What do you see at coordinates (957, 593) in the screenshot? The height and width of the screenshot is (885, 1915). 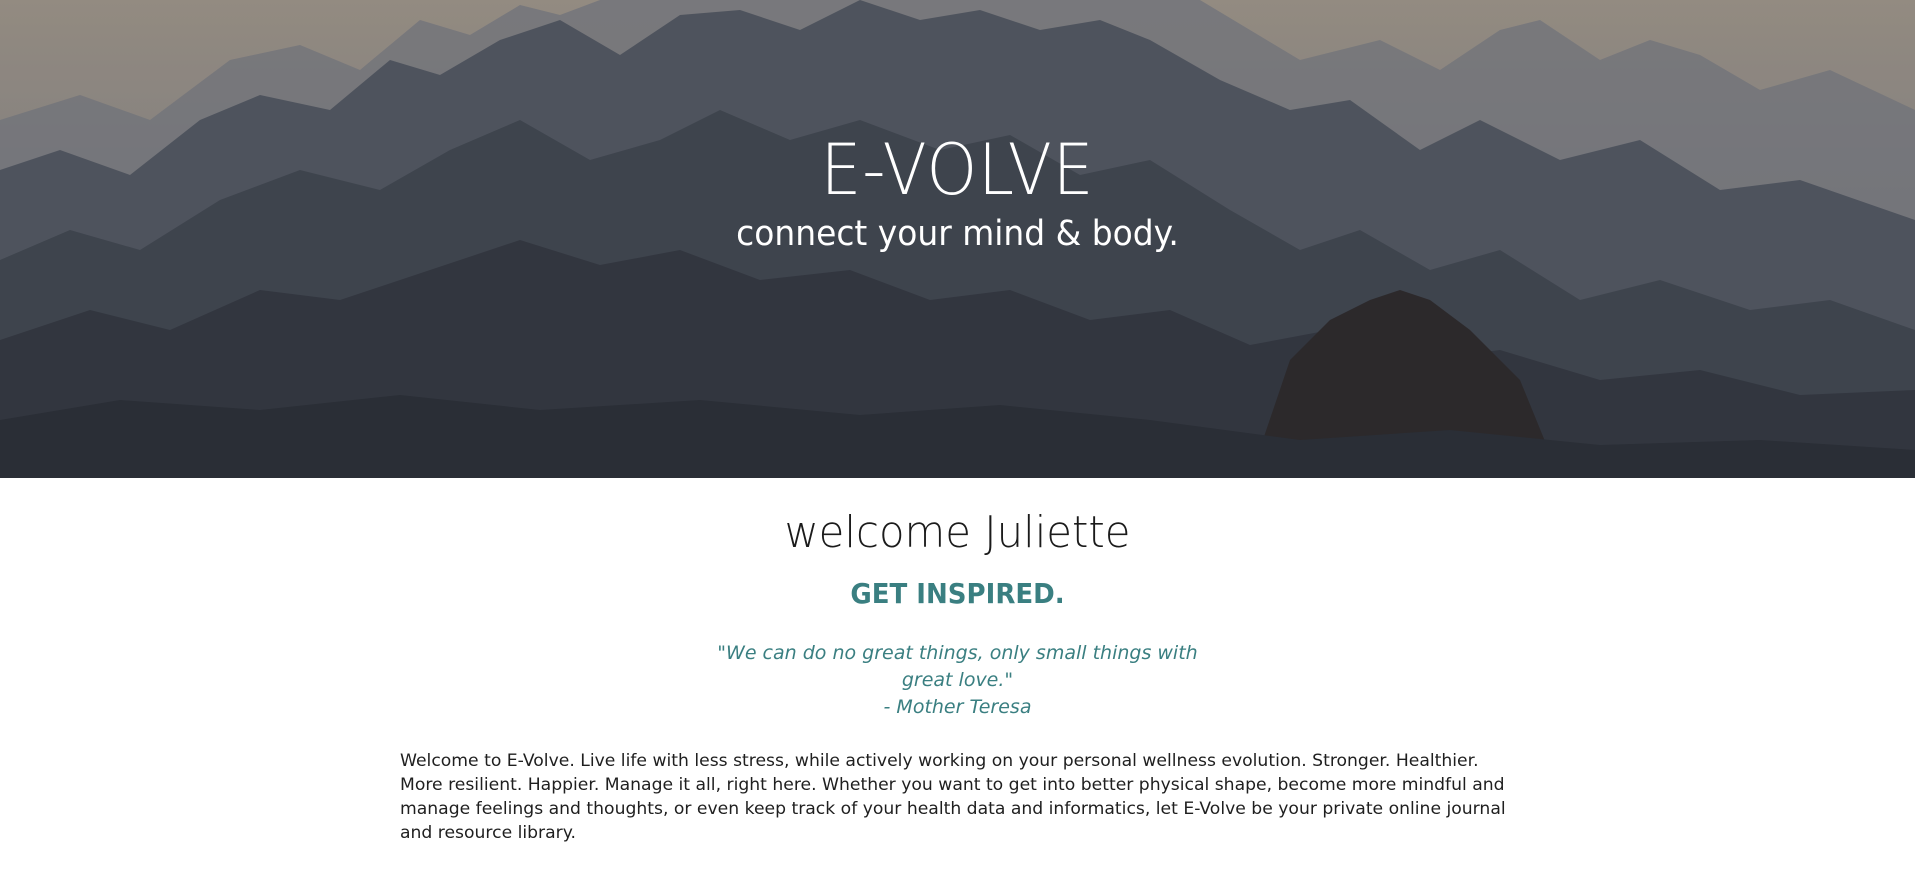 I see `get-inspired-heading: GET INSPIRED.` at bounding box center [957, 593].